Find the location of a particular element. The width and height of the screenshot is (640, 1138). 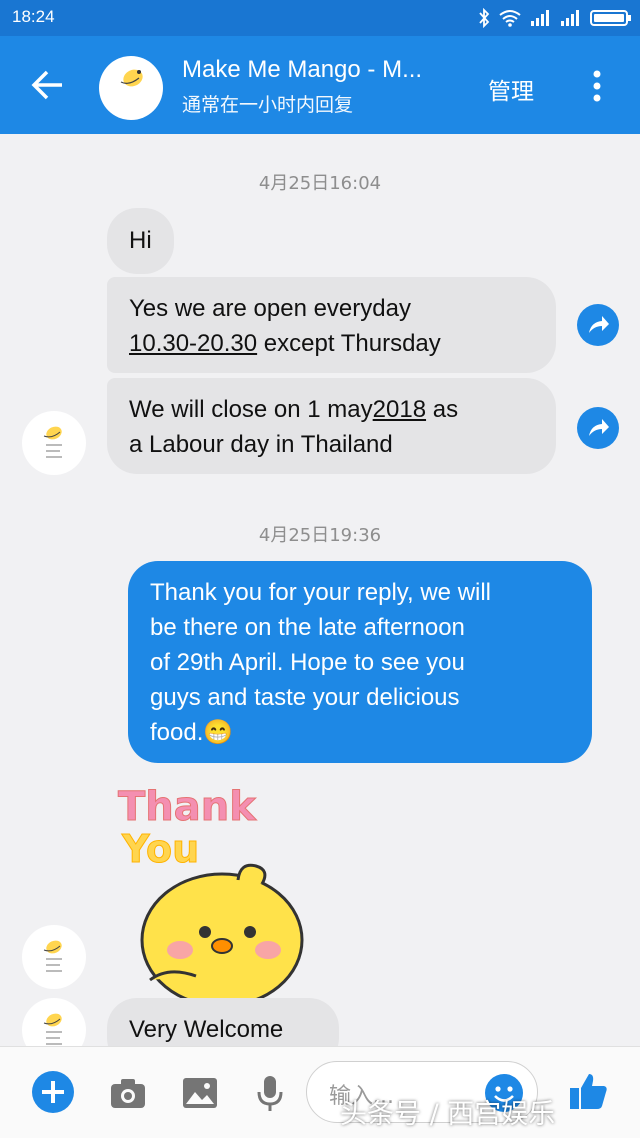

message-text: food. is located at coordinates (177, 732).